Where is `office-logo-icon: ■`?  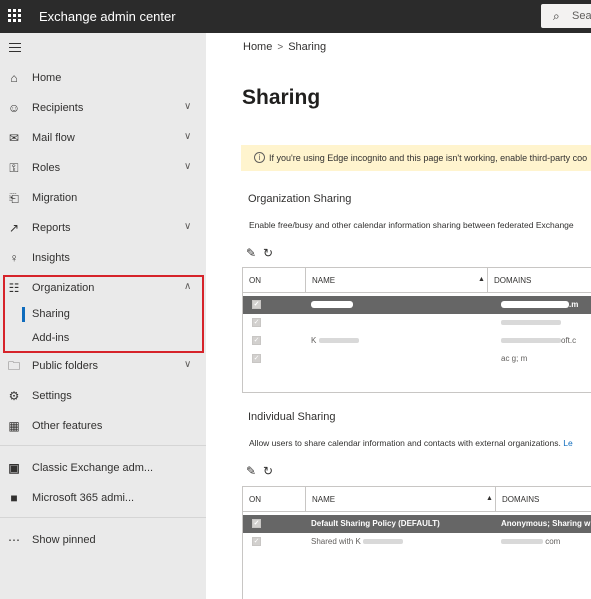 office-logo-icon: ■ is located at coordinates (14, 498).